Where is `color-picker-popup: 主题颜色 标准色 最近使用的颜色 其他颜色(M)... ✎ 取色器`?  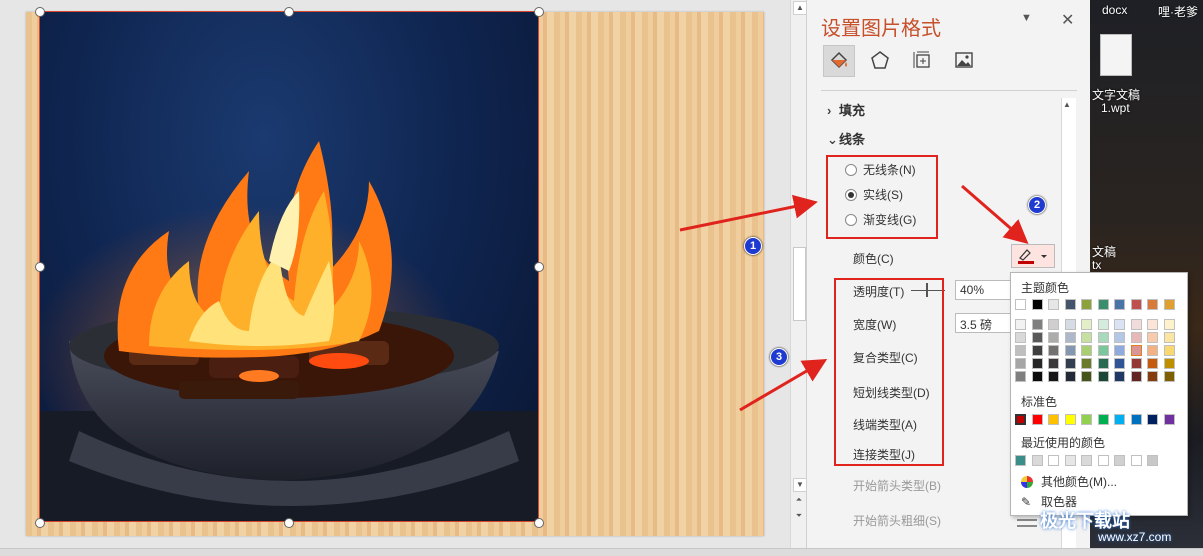
color-picker-popup: 主题颜色 标准色 最近使用的颜色 其他颜色(M)... ✎ 取色器 is located at coordinates (1099, 394).